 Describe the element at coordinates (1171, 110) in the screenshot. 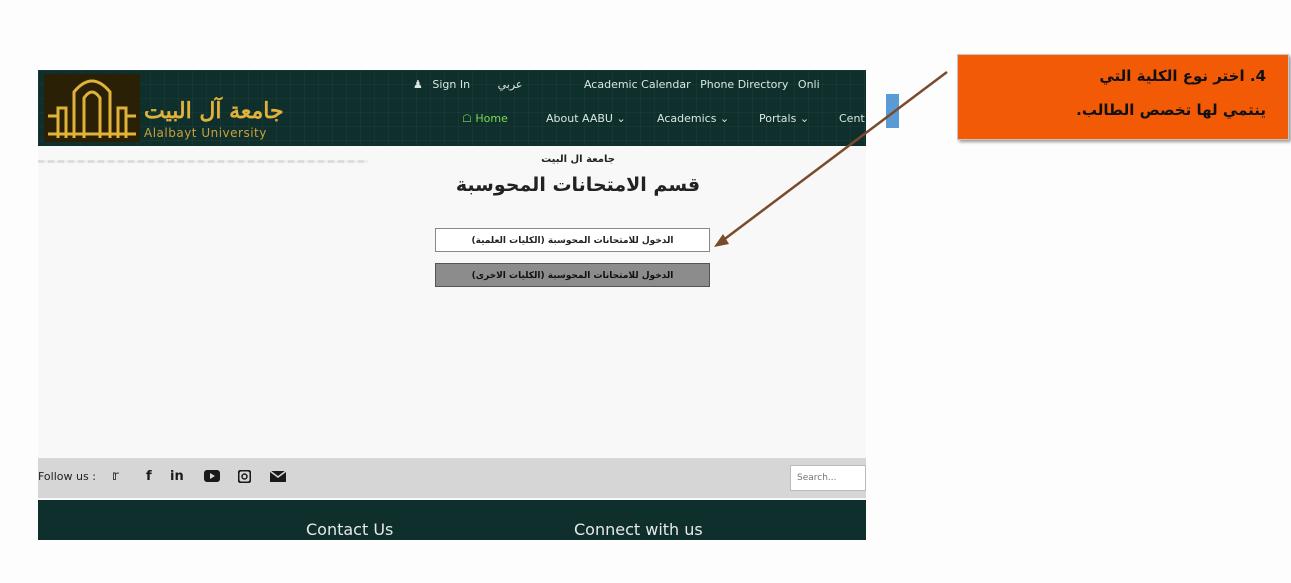

I see `callout-line-2: ينتمي لها تخصص الطالب.` at that location.